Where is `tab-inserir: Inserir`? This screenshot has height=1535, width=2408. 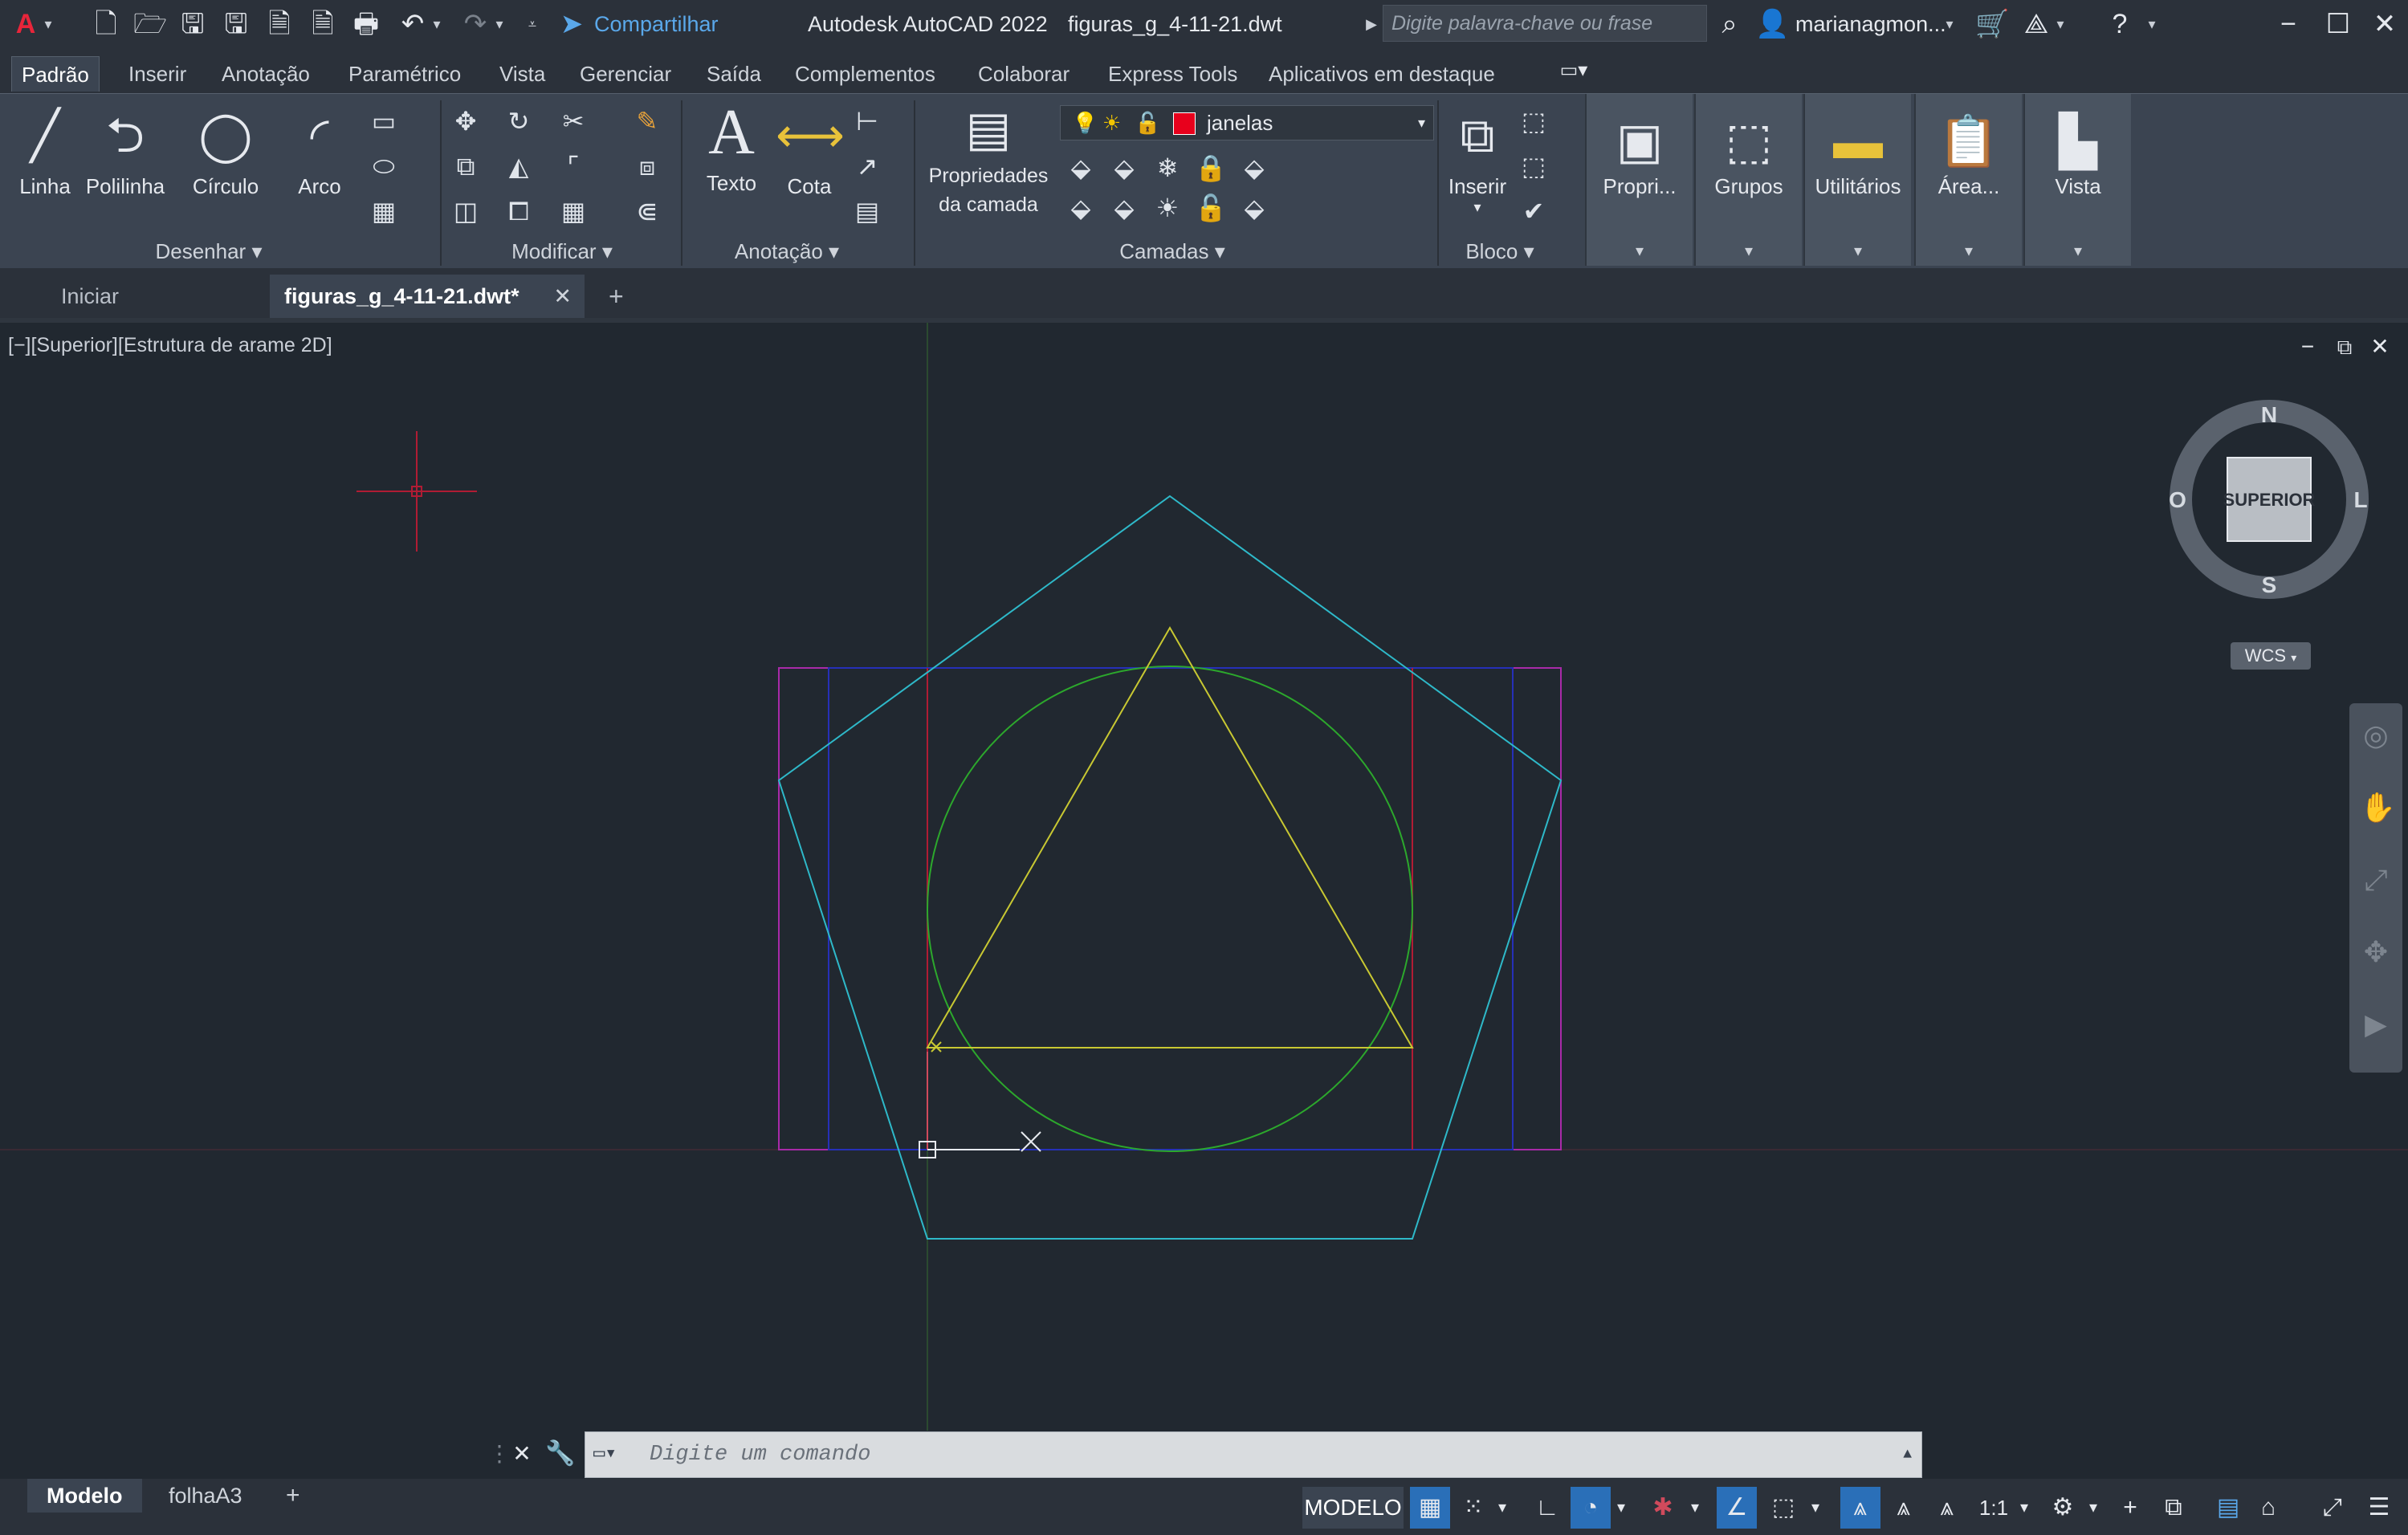 tab-inserir: Inserir is located at coordinates (157, 74).